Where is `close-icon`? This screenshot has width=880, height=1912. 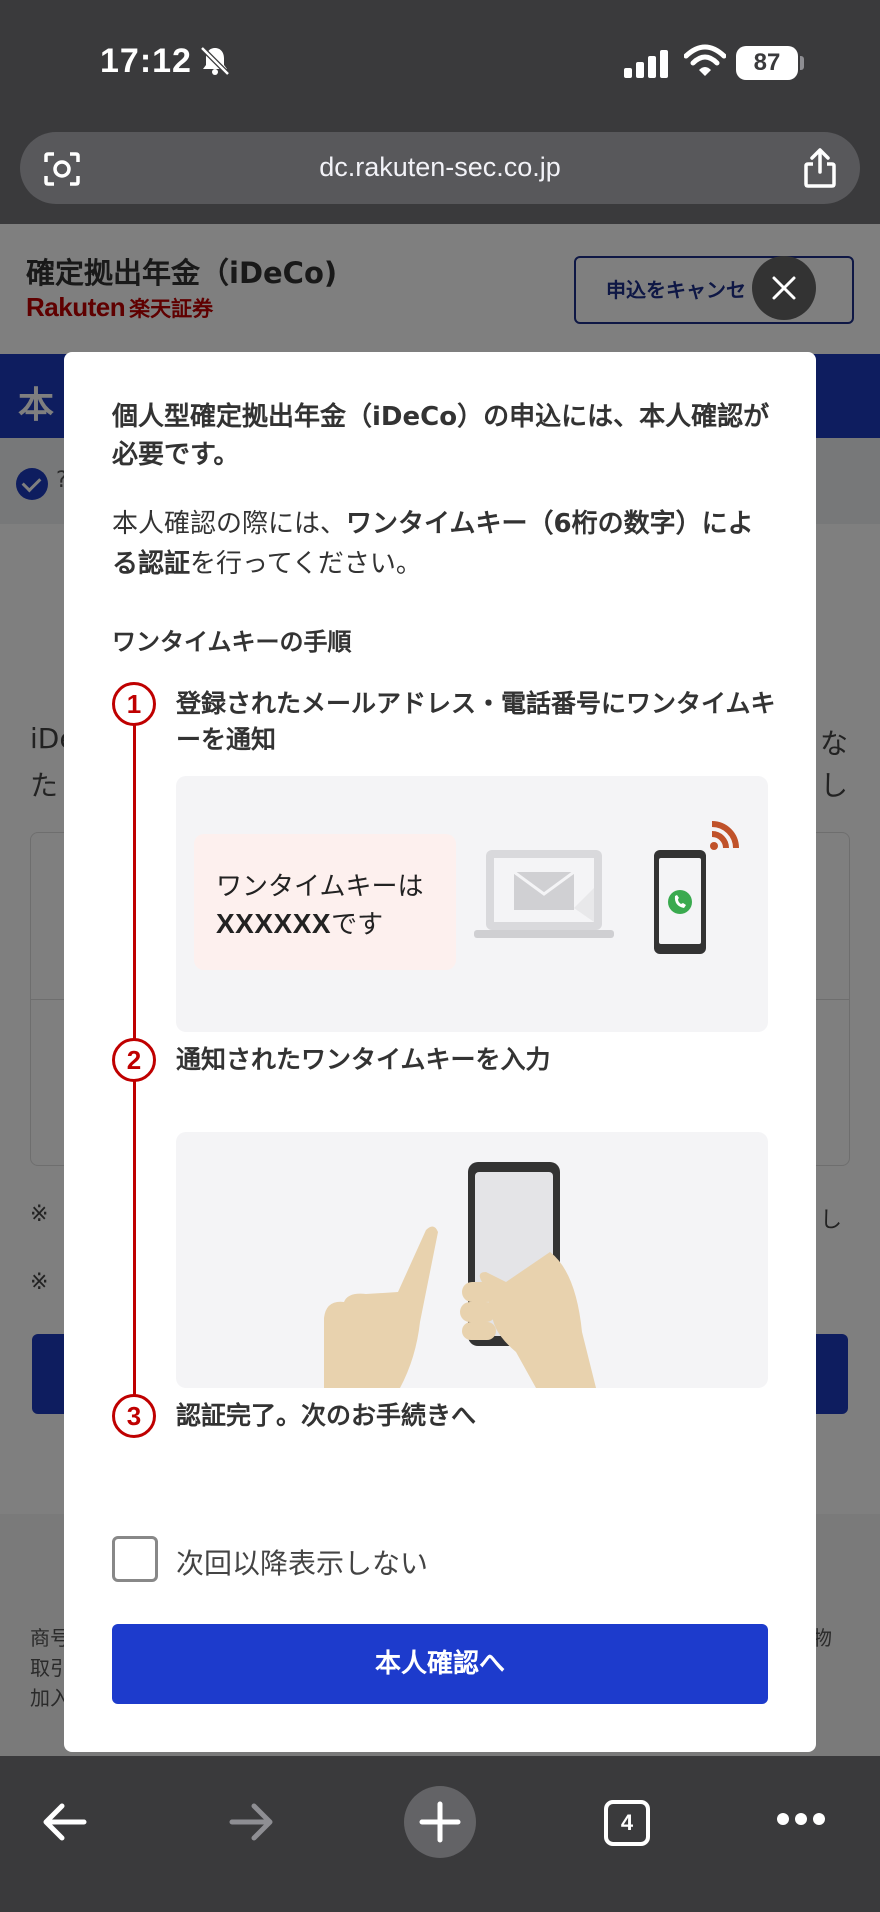
close-icon is located at coordinates (784, 288).